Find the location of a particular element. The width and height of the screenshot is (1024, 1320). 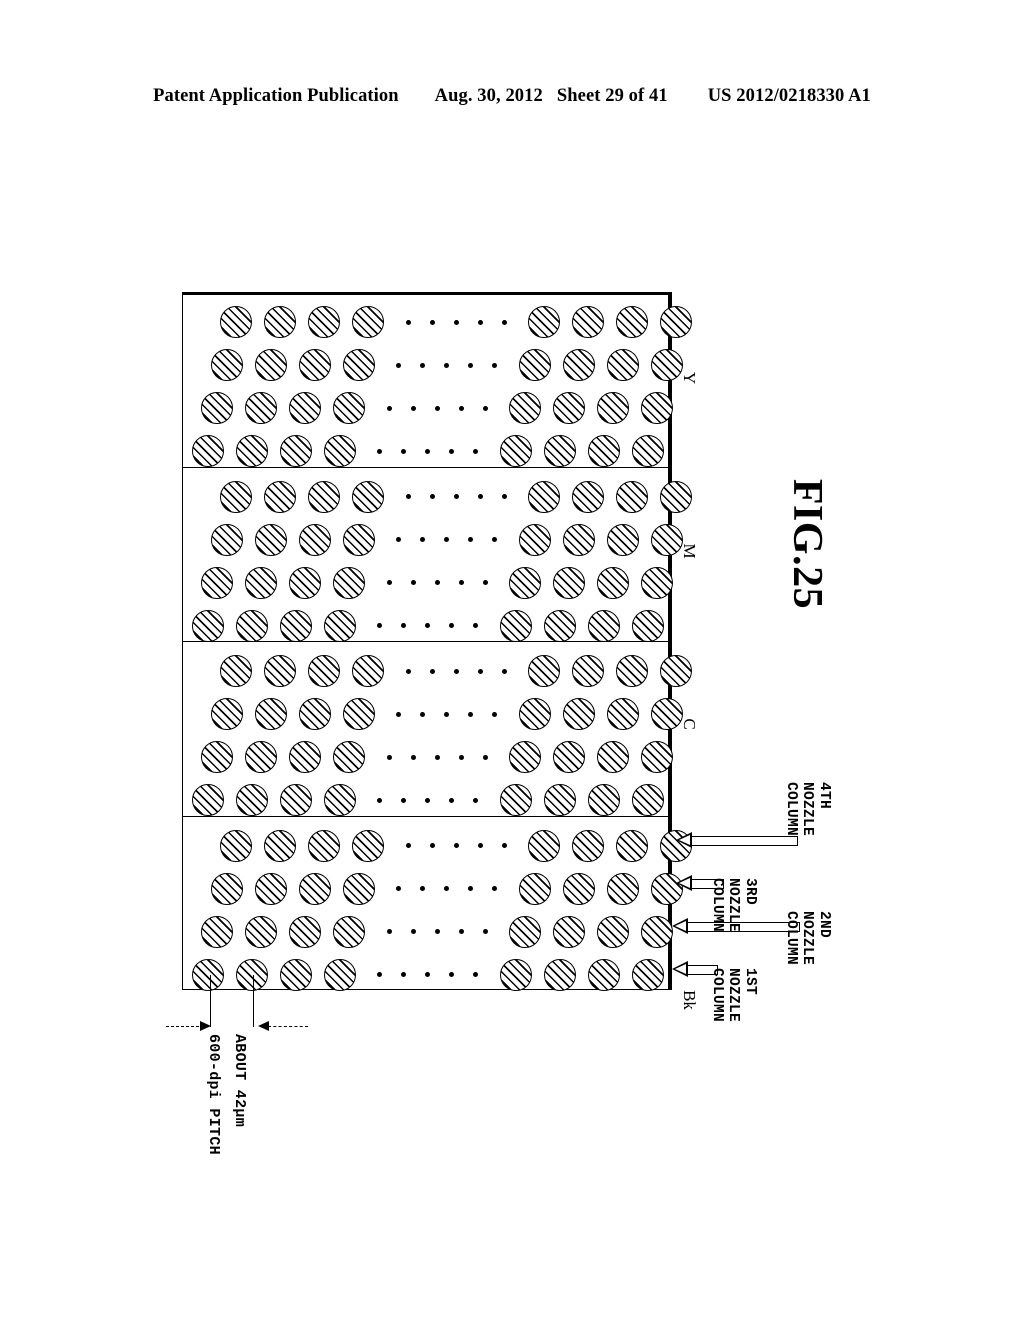

nozzle-column-label-3rd-line1: 3RD is located at coordinates (750, 892).